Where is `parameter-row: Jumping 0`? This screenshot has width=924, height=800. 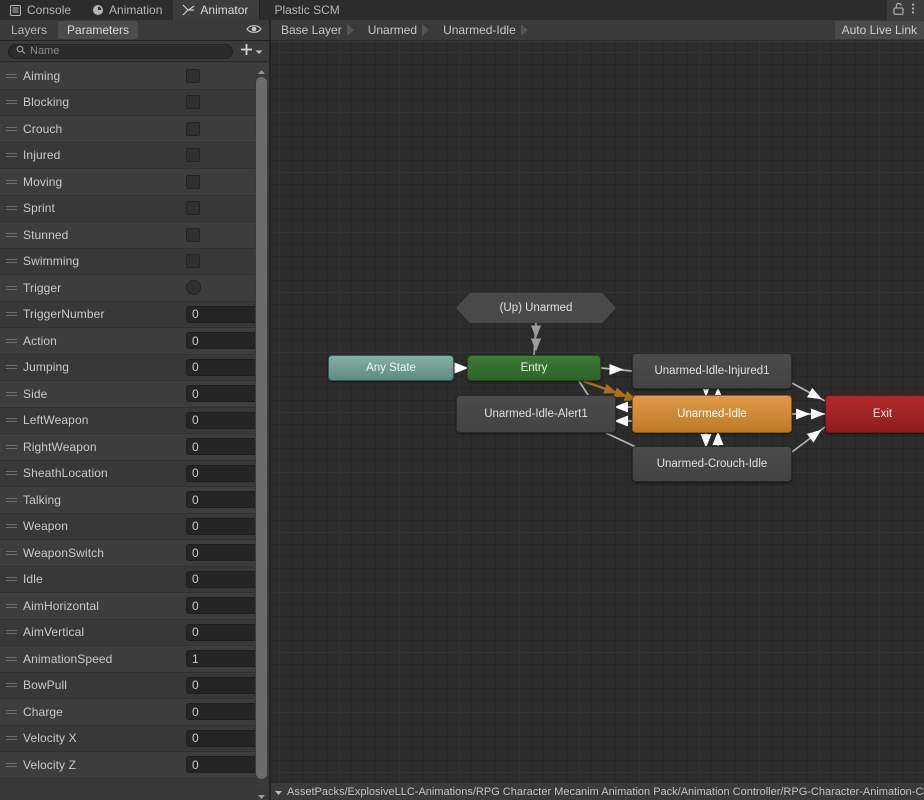 parameter-row: Jumping 0 is located at coordinates (135, 367).